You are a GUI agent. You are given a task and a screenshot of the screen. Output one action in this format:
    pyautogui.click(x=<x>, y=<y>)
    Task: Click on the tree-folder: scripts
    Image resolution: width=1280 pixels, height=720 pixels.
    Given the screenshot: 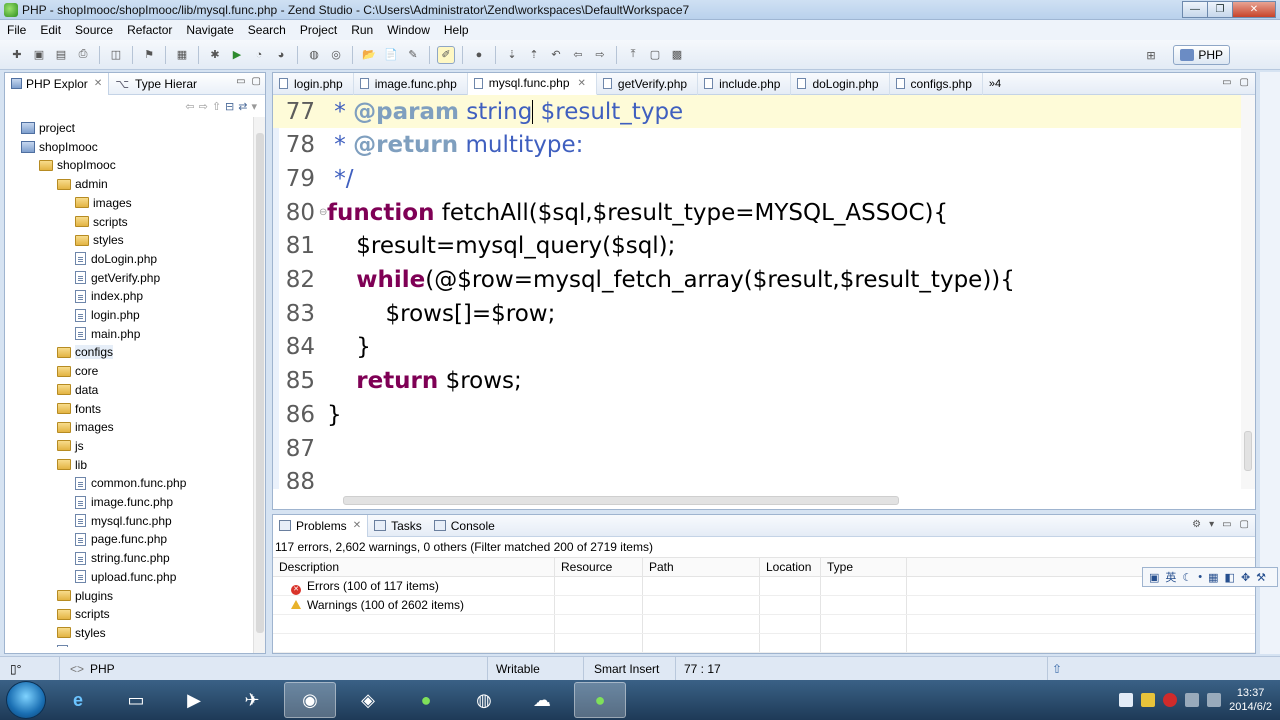 What is the action you would take?
    pyautogui.click(x=101, y=222)
    